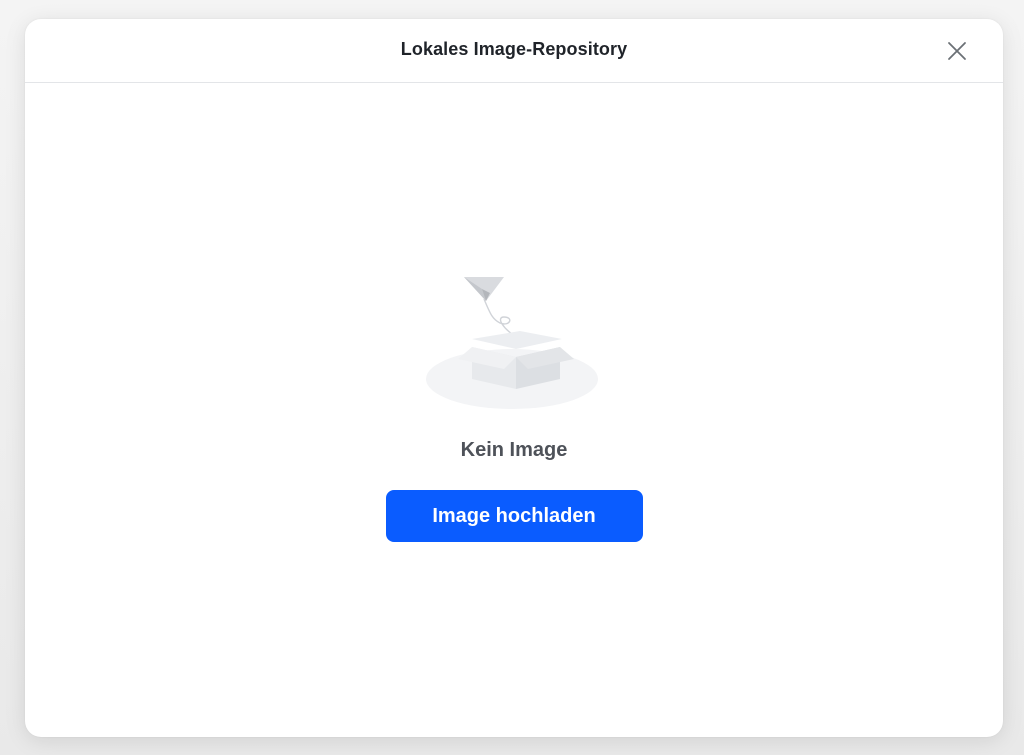 This screenshot has width=1024, height=755. What do you see at coordinates (514, 450) in the screenshot?
I see `empty-state-message: Kein Image` at bounding box center [514, 450].